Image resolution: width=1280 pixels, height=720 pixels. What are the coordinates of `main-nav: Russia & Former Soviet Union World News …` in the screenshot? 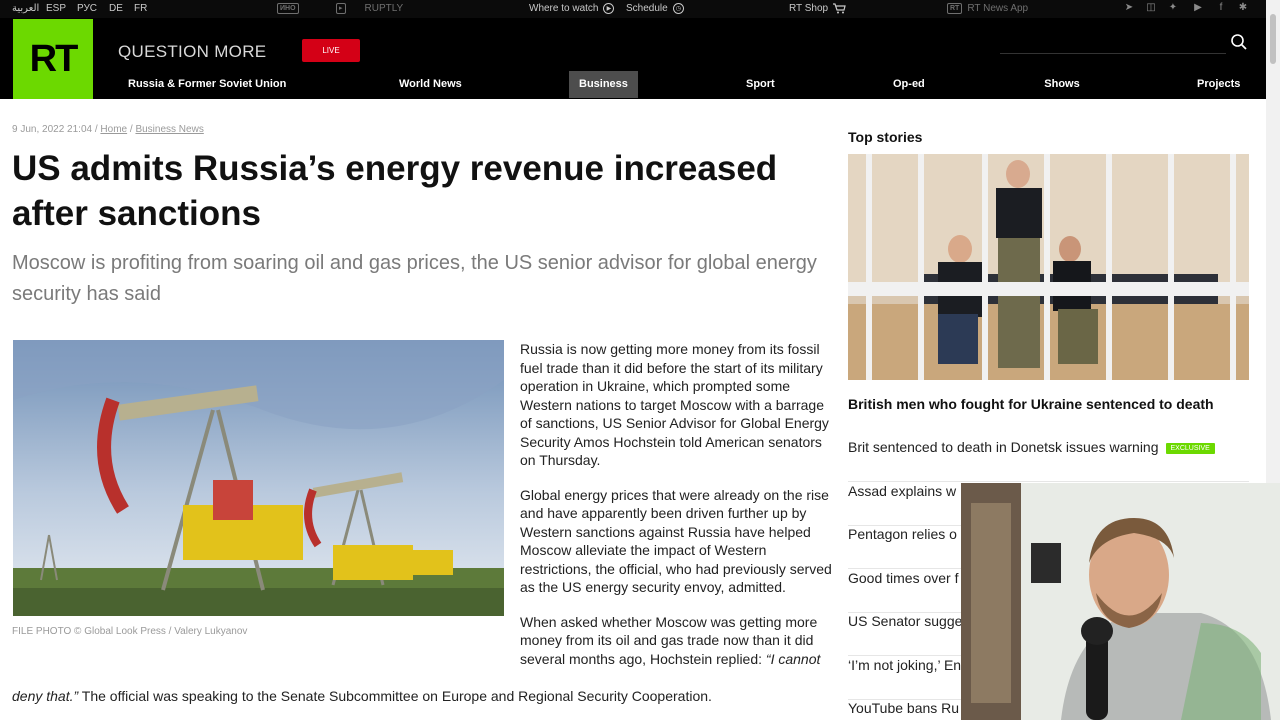 It's located at (633, 84).